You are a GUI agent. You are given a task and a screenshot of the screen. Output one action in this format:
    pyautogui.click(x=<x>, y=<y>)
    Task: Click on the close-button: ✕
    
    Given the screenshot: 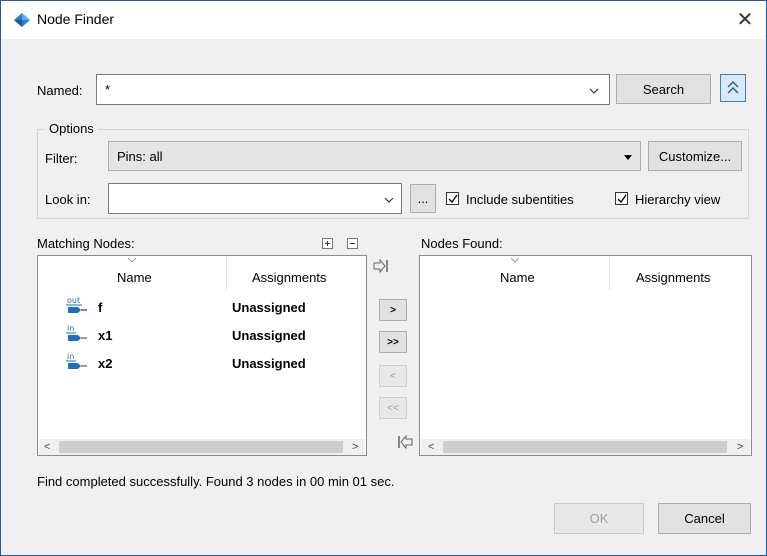 What is the action you would take?
    pyautogui.click(x=745, y=19)
    